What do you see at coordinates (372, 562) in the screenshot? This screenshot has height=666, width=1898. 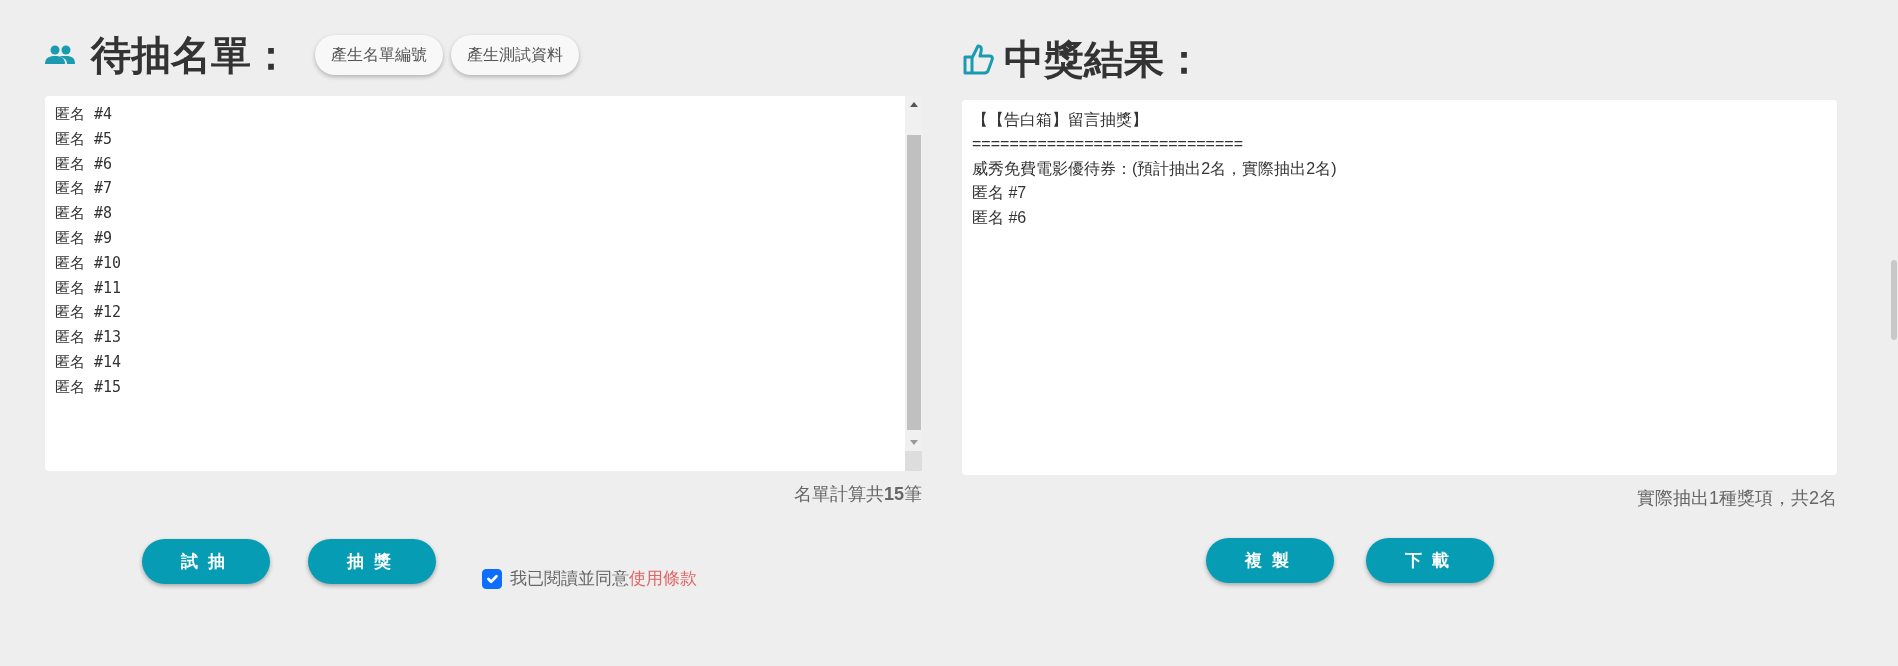 I see `action-button: 抽獎` at bounding box center [372, 562].